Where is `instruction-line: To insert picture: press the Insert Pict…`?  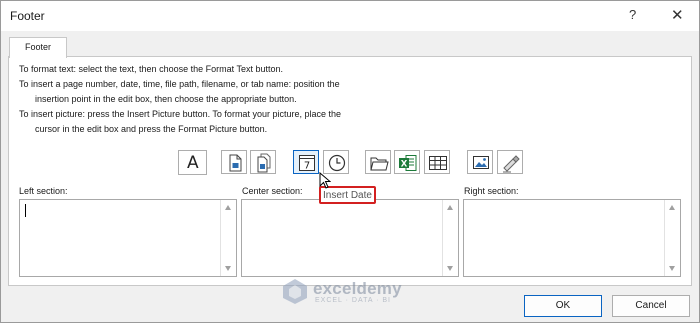 instruction-line: To insert picture: press the Insert Pict… is located at coordinates (180, 114).